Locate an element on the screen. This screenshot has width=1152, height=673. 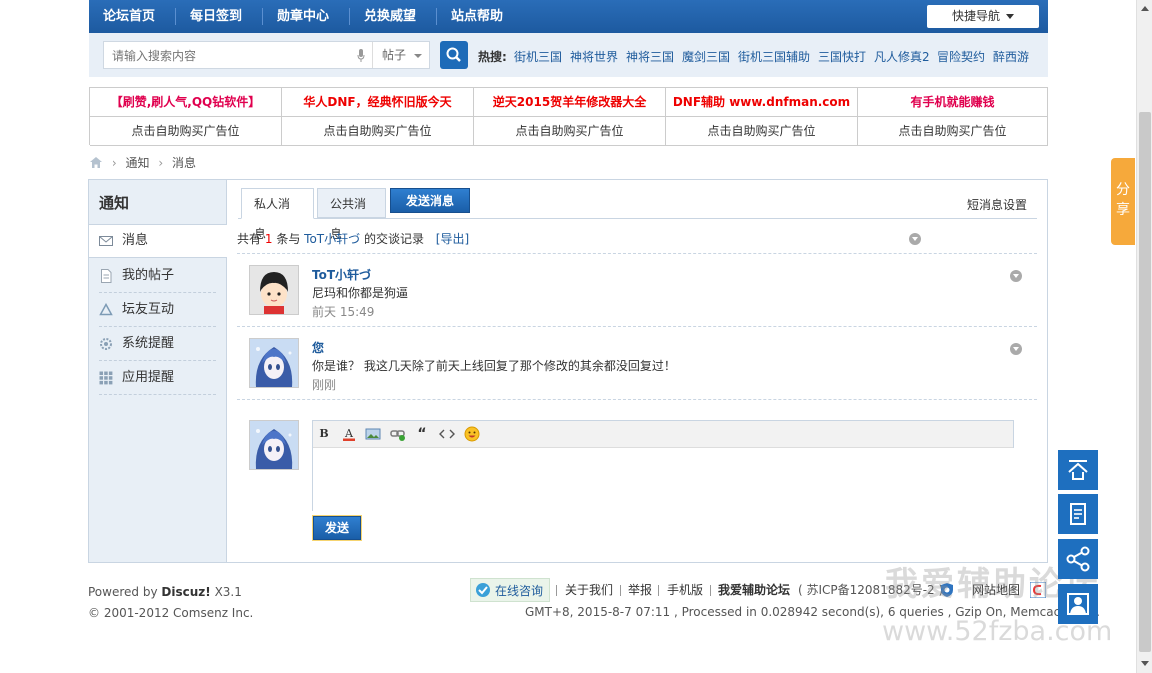
code-icon is located at coordinates (447, 434).